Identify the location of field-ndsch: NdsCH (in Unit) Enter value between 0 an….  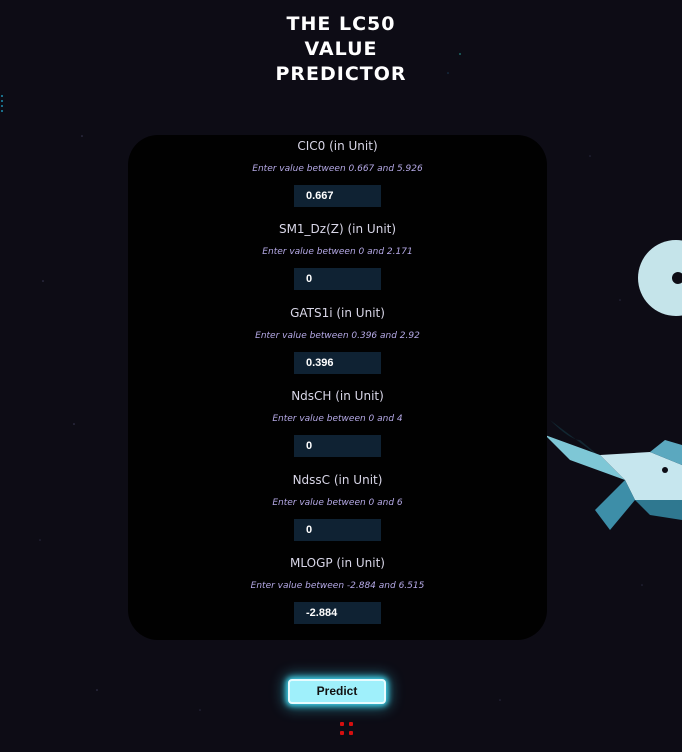
(337, 422).